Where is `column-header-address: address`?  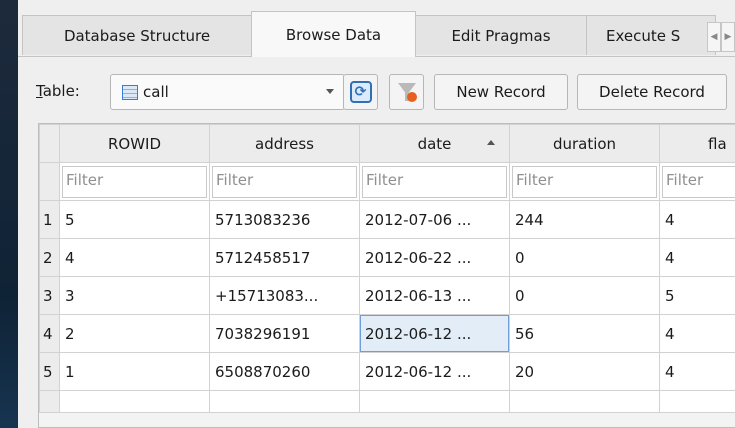 column-header-address: address is located at coordinates (284, 143).